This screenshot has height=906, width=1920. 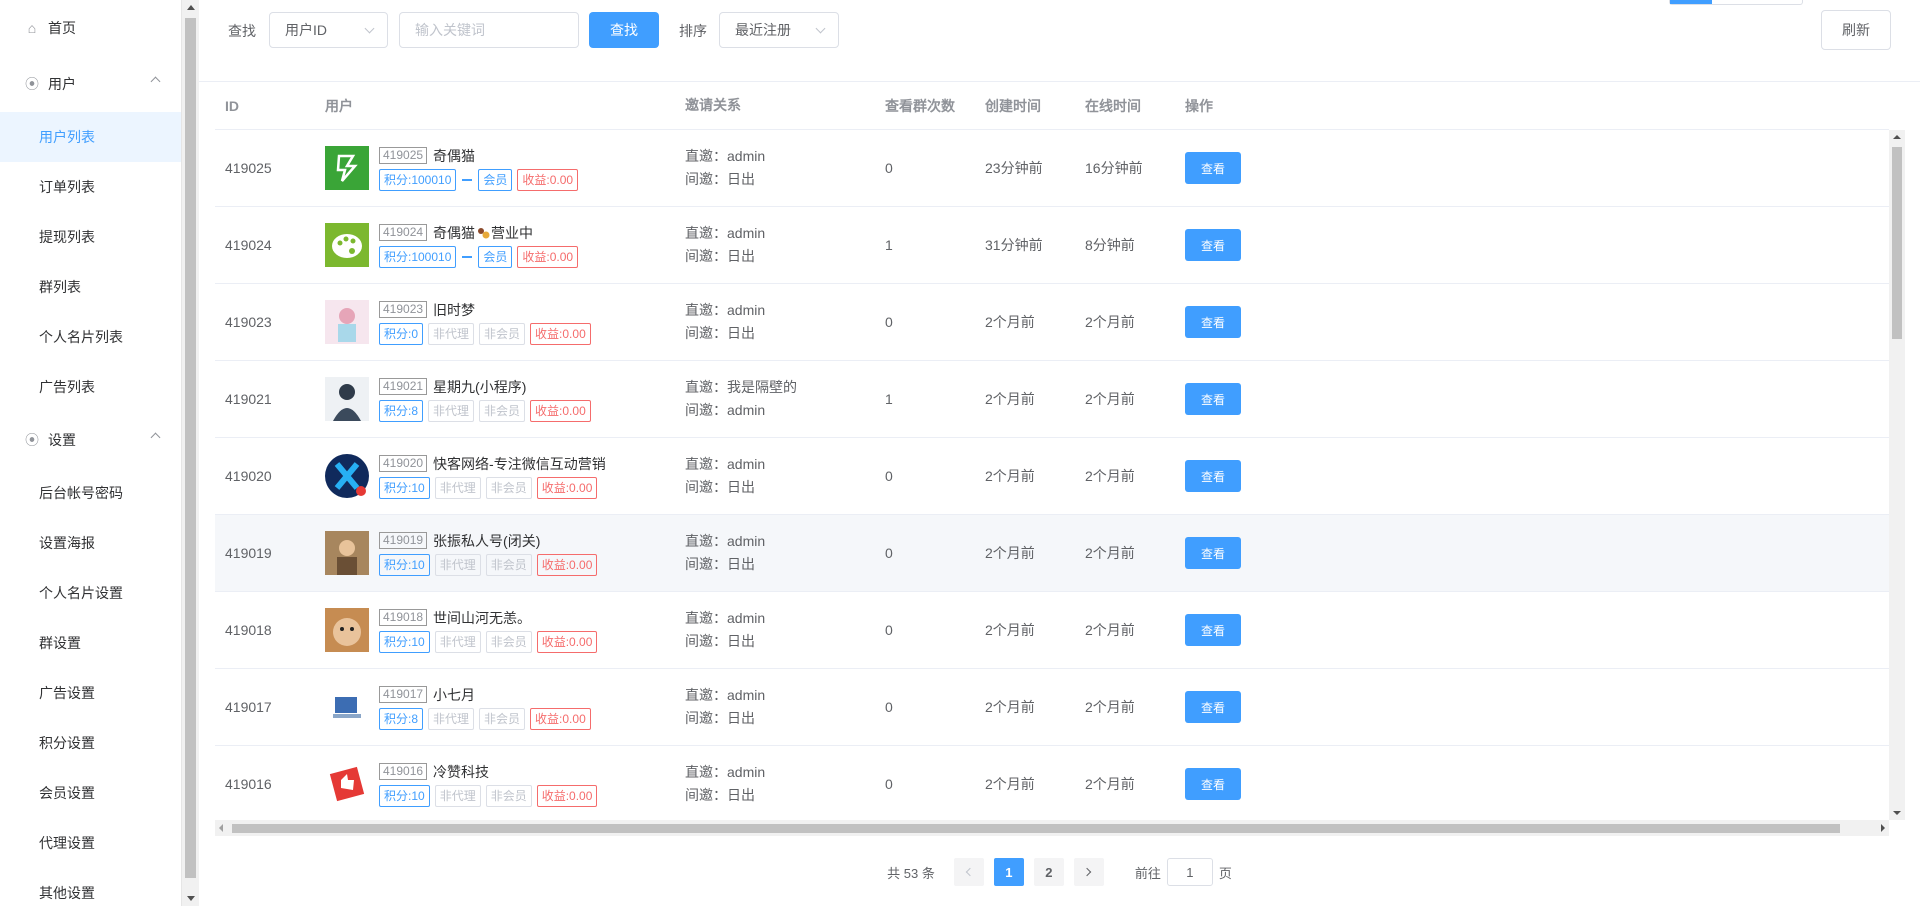 I want to click on sidebar-group-label: 设置, so click(x=62, y=440).